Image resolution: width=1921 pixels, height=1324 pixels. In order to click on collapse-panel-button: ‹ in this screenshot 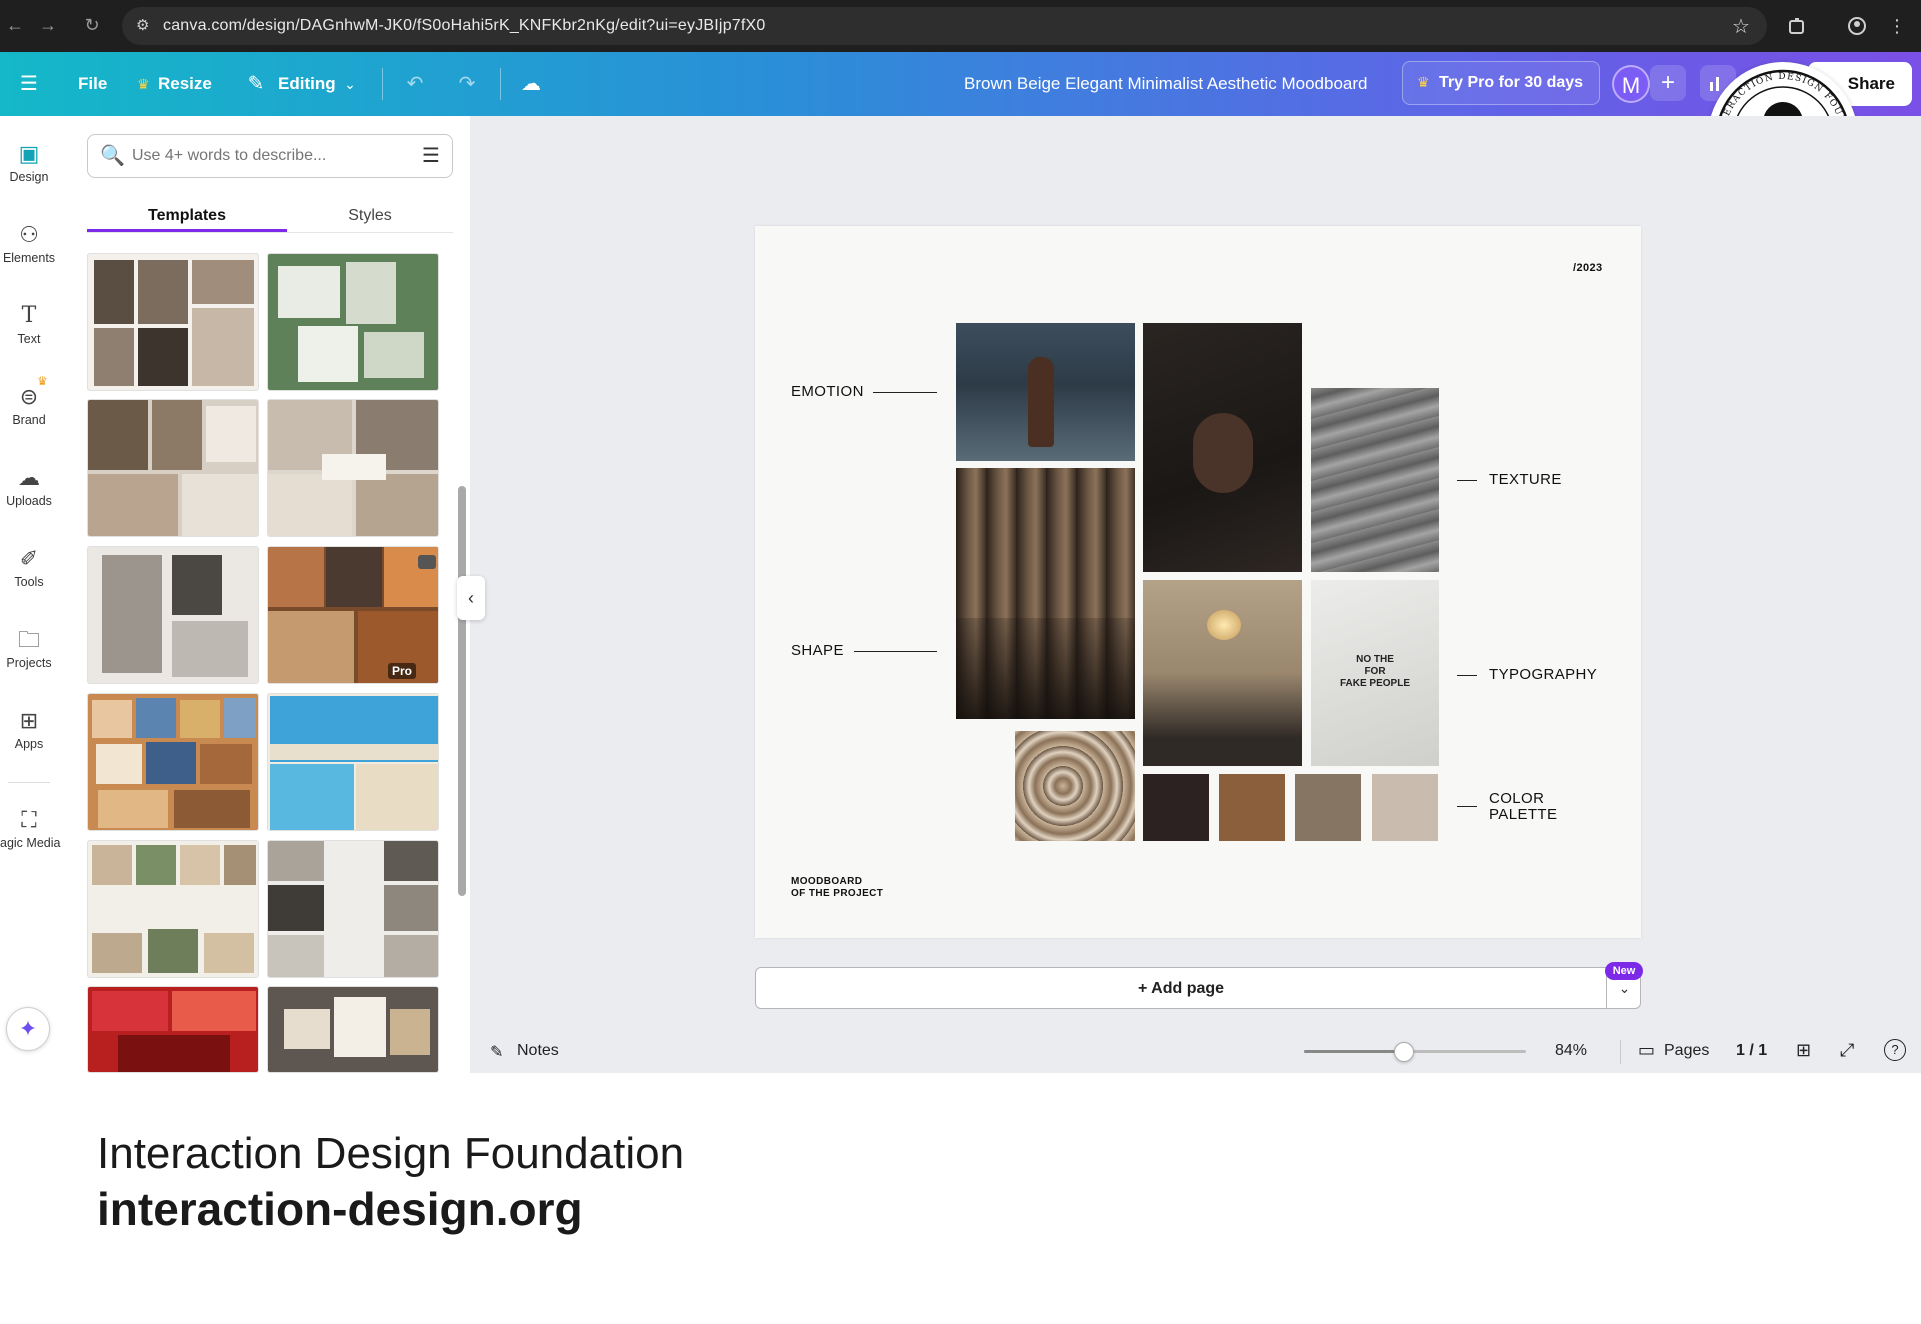, I will do `click(471, 598)`.